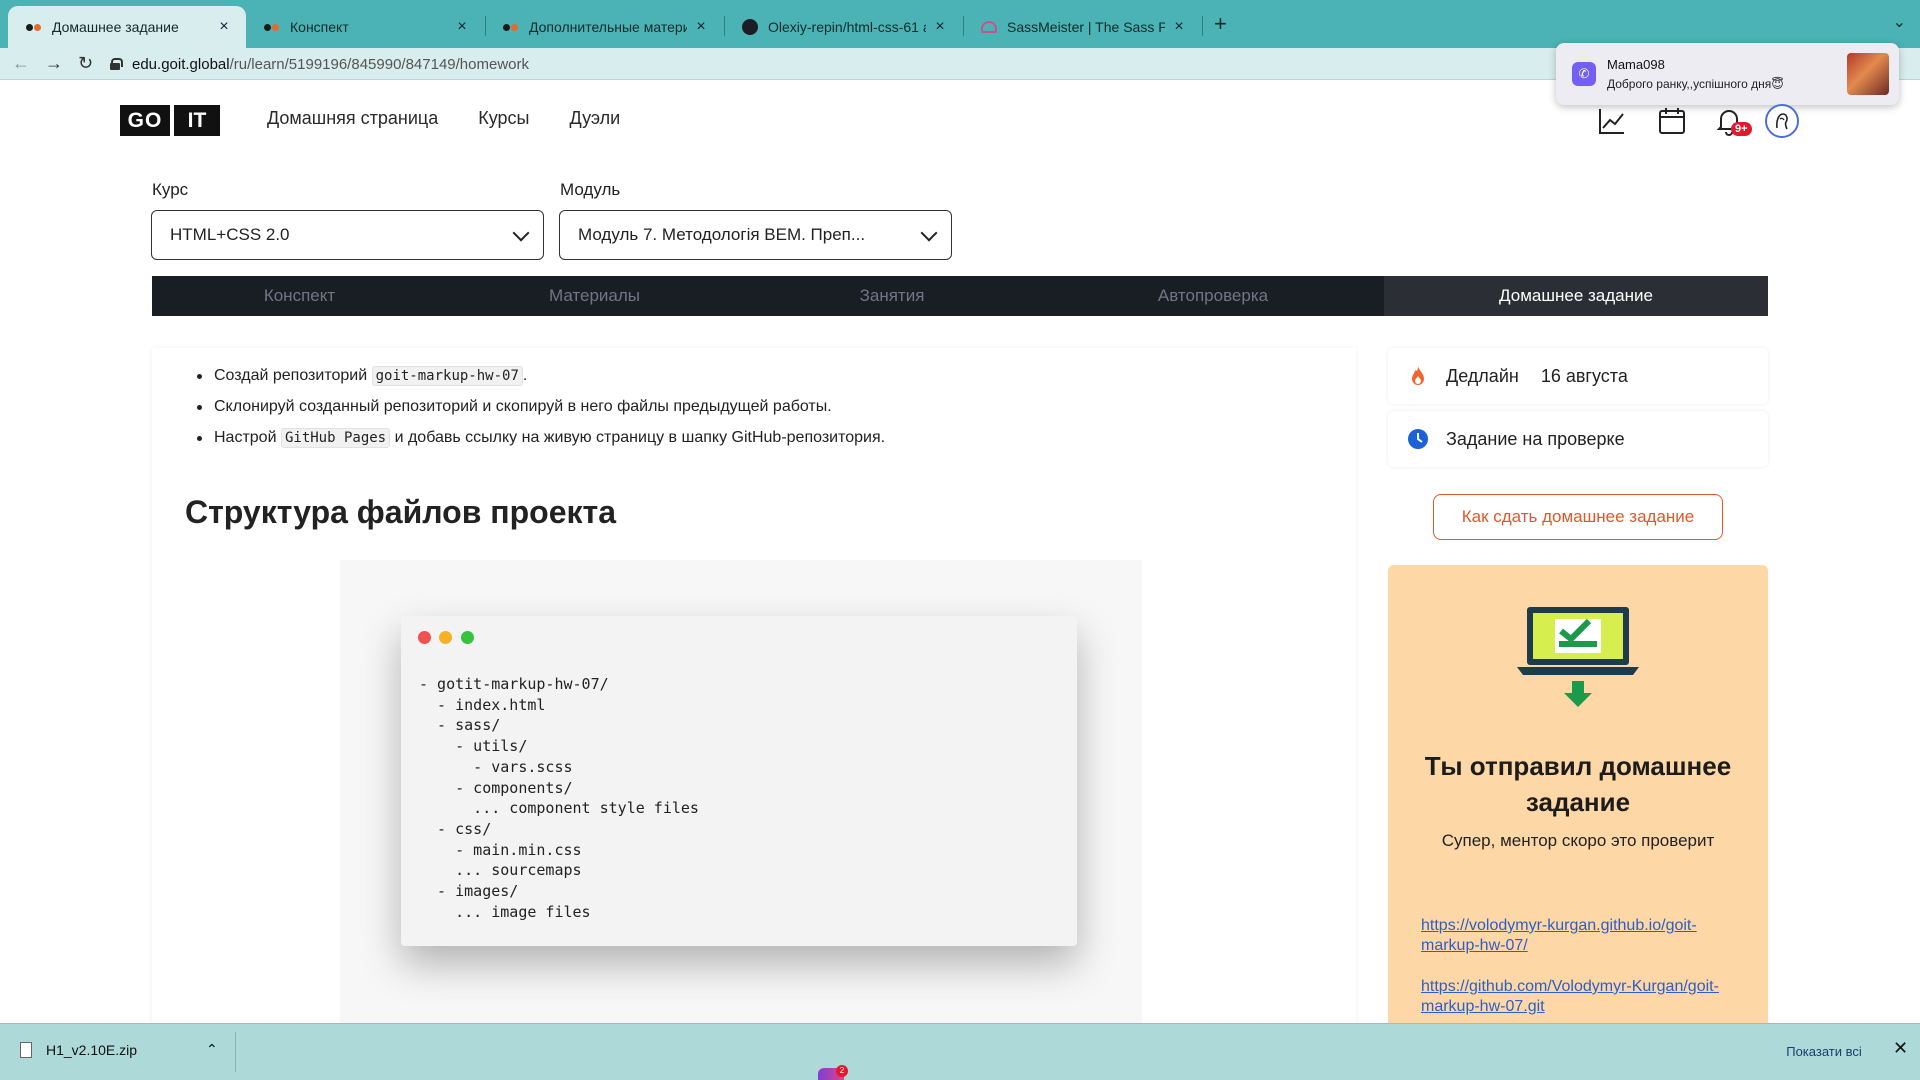 The height and width of the screenshot is (1080, 1920). I want to click on browser-tab: Olexiy-repin/html-css-61 at m ×, so click(843, 27).